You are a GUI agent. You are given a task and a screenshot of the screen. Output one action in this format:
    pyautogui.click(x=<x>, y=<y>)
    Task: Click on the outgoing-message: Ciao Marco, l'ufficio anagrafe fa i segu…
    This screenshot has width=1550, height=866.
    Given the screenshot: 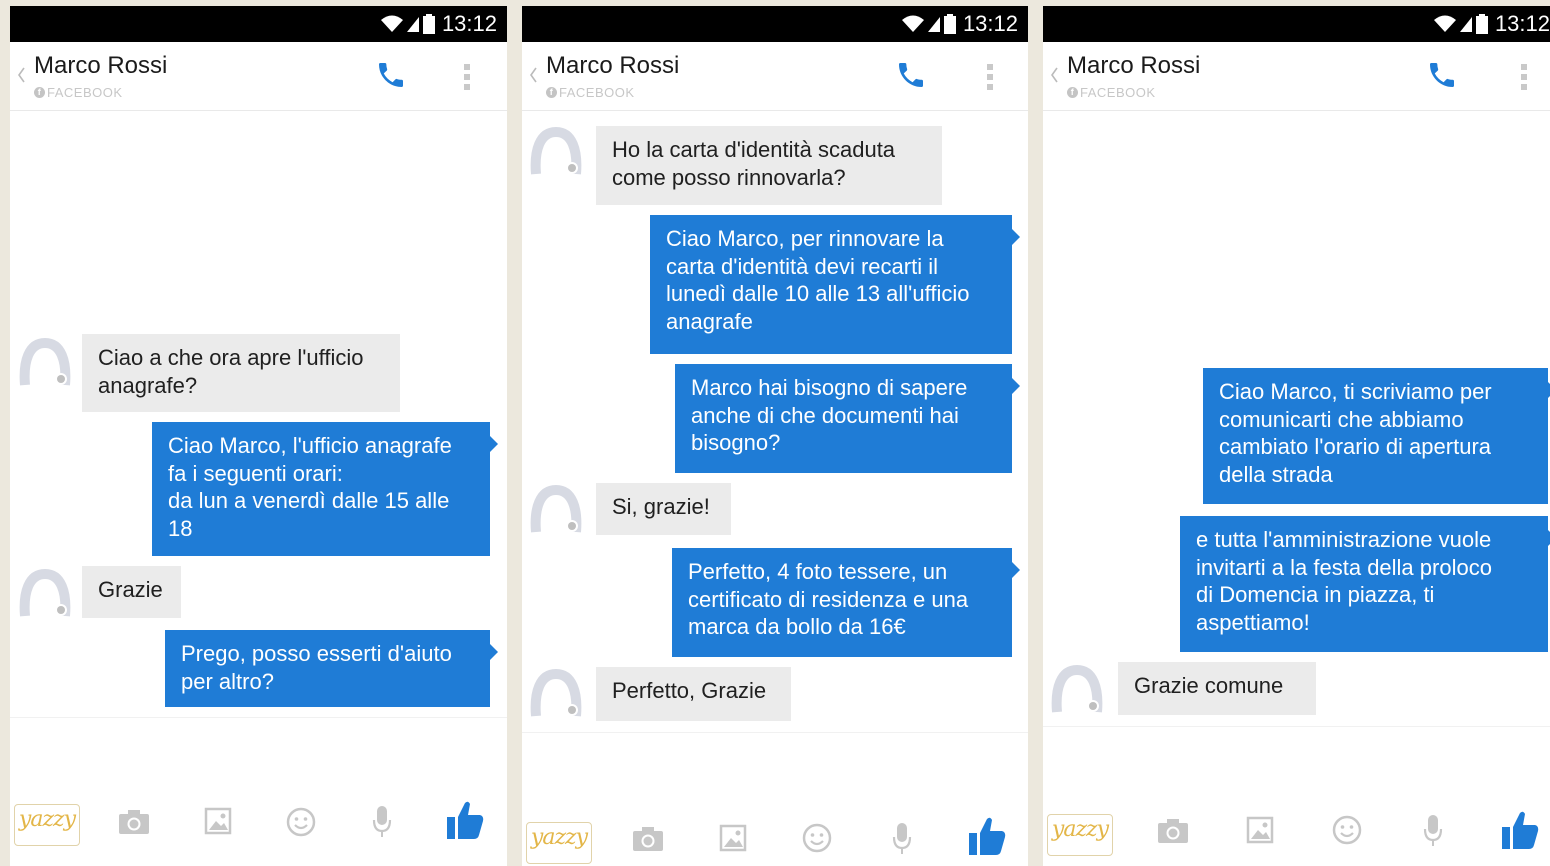 What is the action you would take?
    pyautogui.click(x=325, y=489)
    